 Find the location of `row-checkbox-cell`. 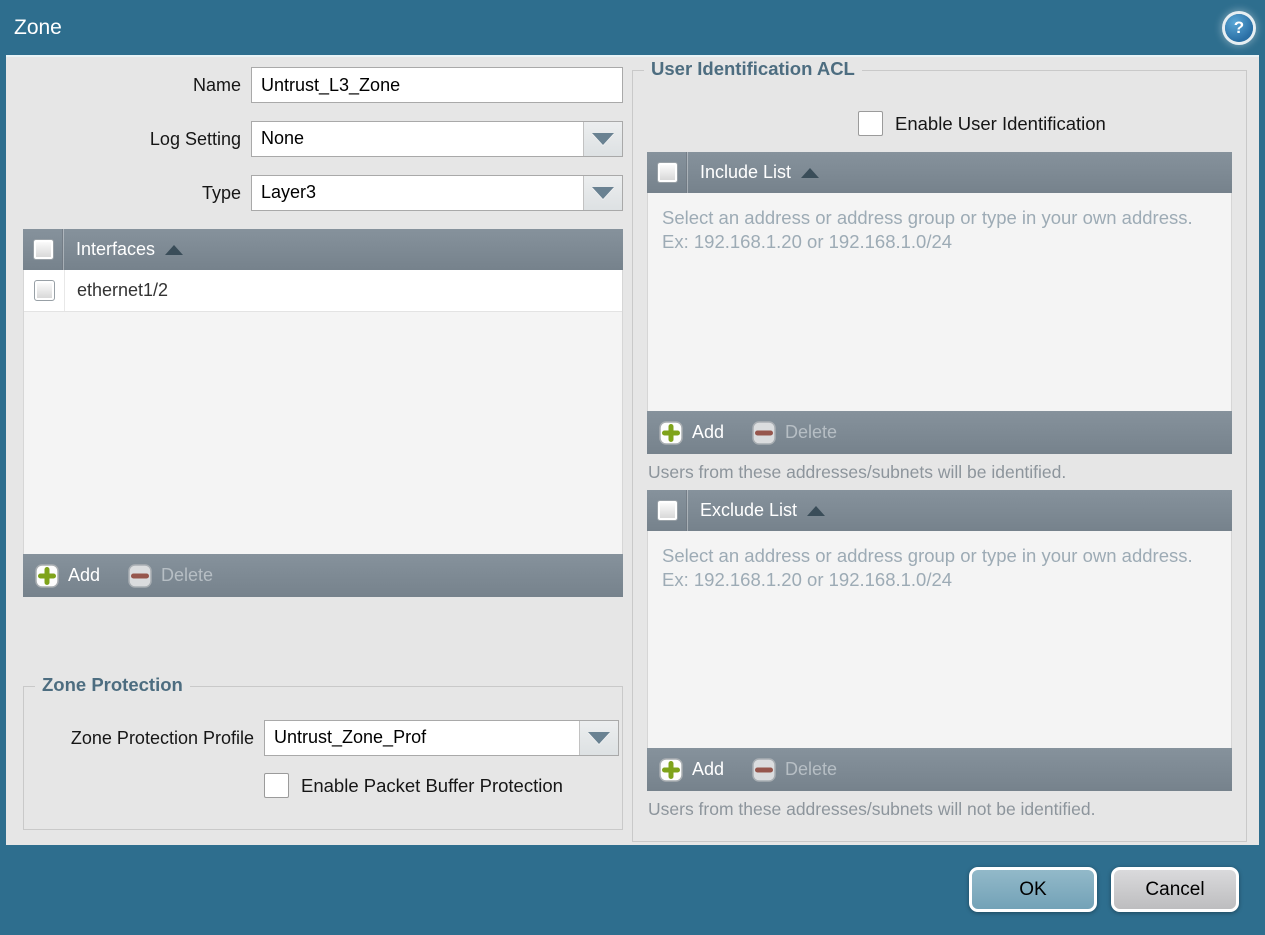

row-checkbox-cell is located at coordinates (44, 290).